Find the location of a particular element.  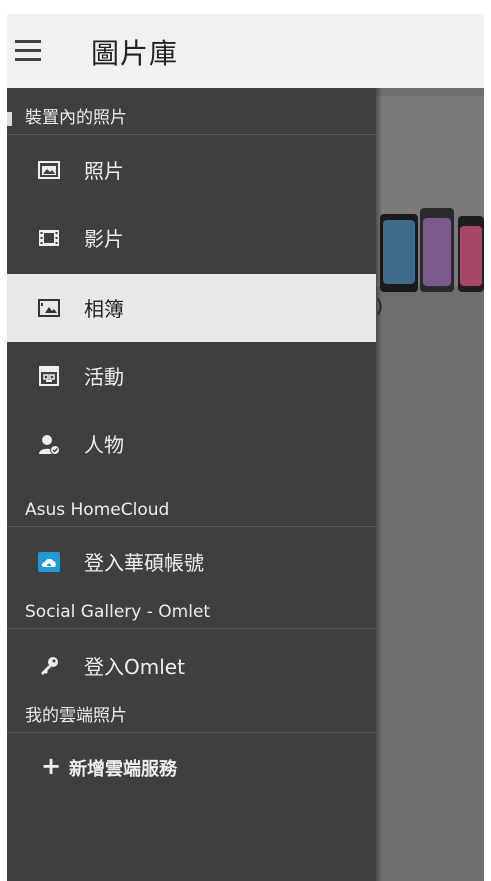

add-cloud-service-label: 新增雲端服務 is located at coordinates (123, 769).